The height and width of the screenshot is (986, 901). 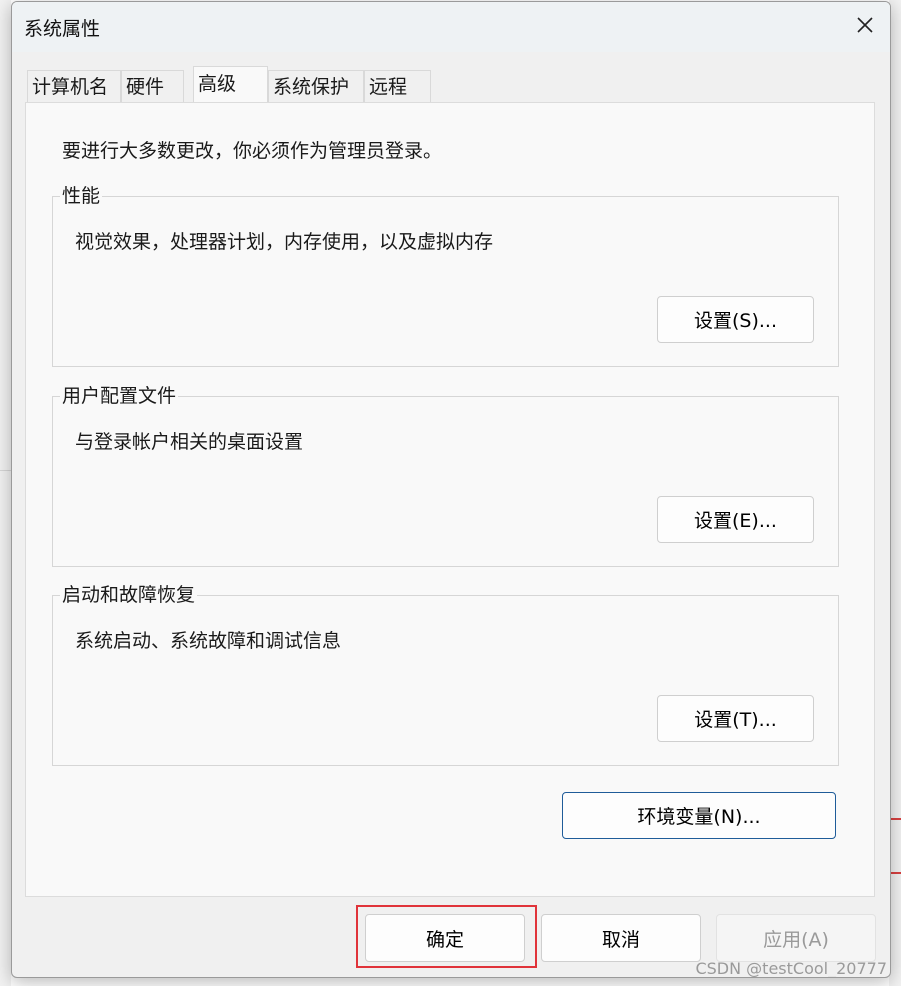 I want to click on tab-computer-name: 计算机名, so click(x=74, y=86).